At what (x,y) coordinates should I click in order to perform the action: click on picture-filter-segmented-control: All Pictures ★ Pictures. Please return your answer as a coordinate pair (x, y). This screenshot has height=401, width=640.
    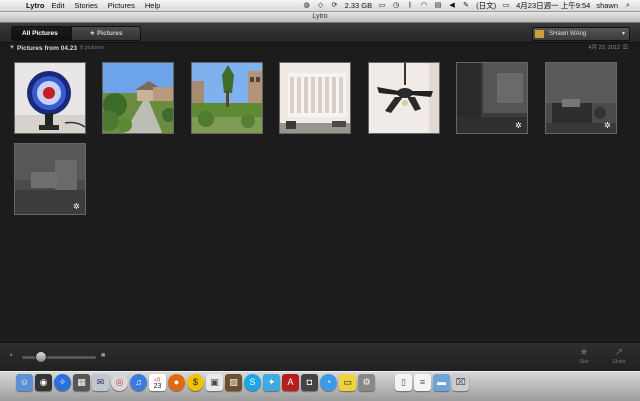
    Looking at the image, I should click on (76, 33).